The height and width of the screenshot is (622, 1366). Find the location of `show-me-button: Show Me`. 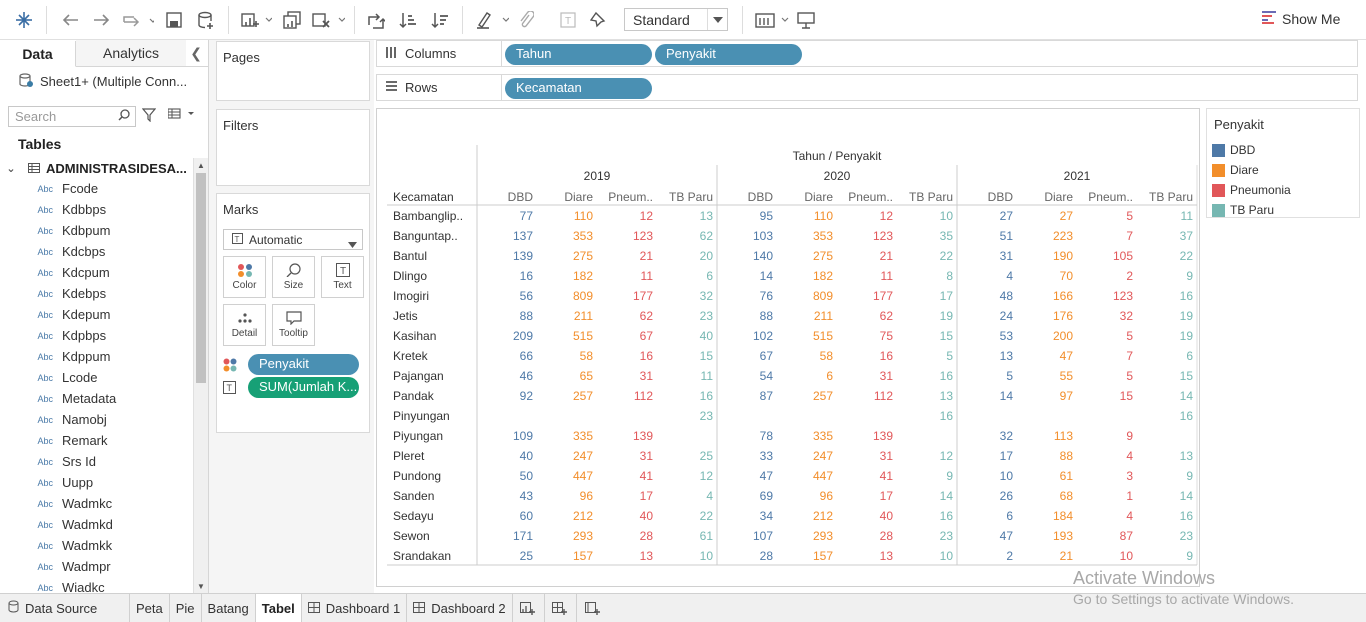

show-me-button: Show Me is located at coordinates (1301, 18).